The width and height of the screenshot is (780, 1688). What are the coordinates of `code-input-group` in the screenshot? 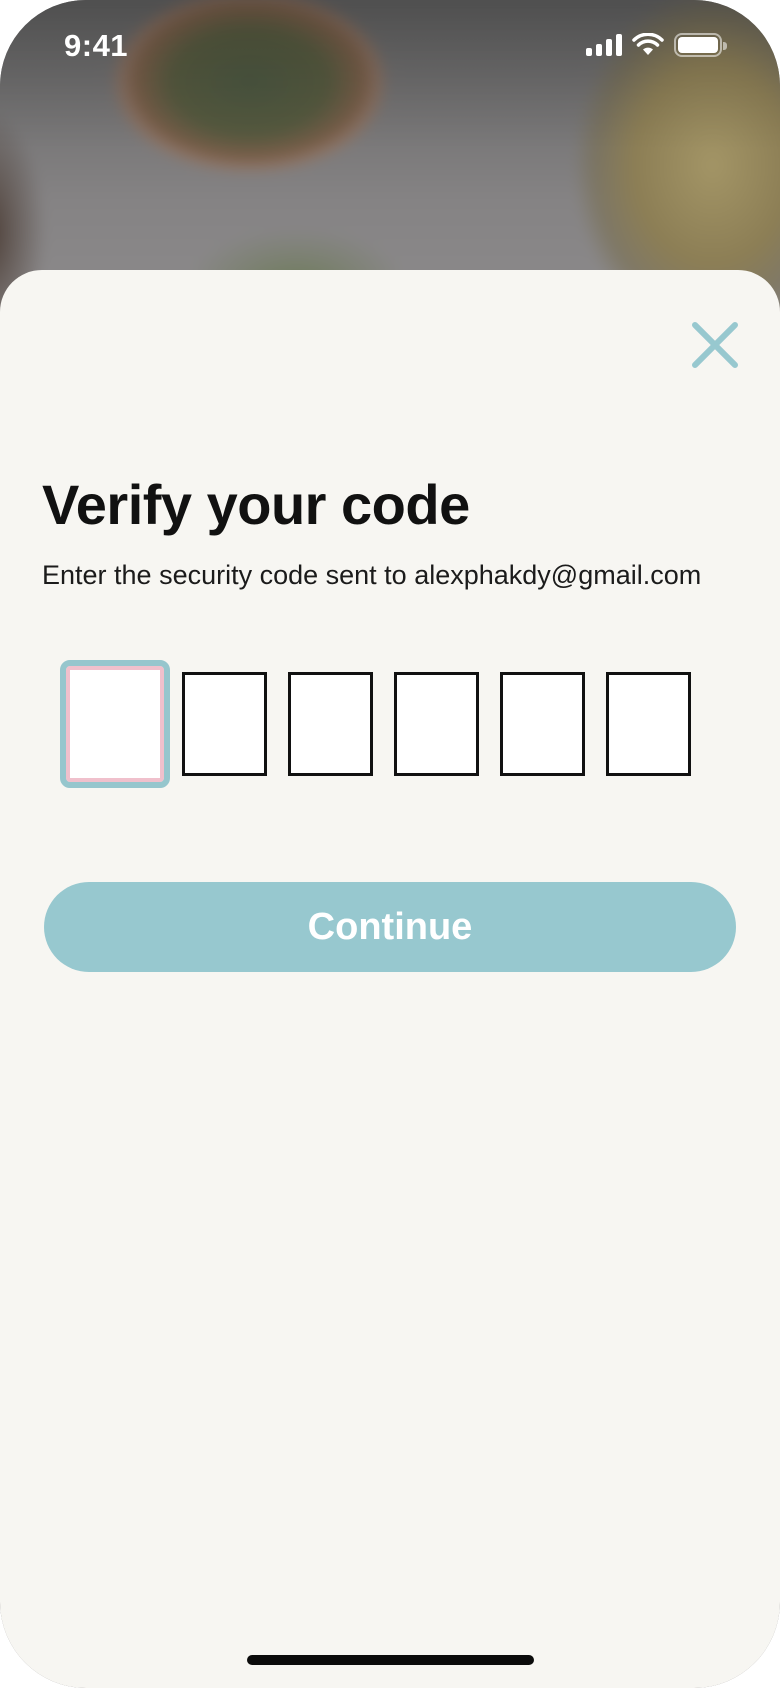 It's located at (375, 724).